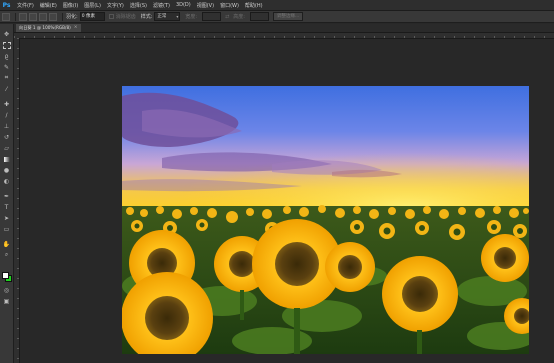  I want to click on document-tab: 向日葵 1 @ 100%(RGB/8) ×, so click(48, 28).